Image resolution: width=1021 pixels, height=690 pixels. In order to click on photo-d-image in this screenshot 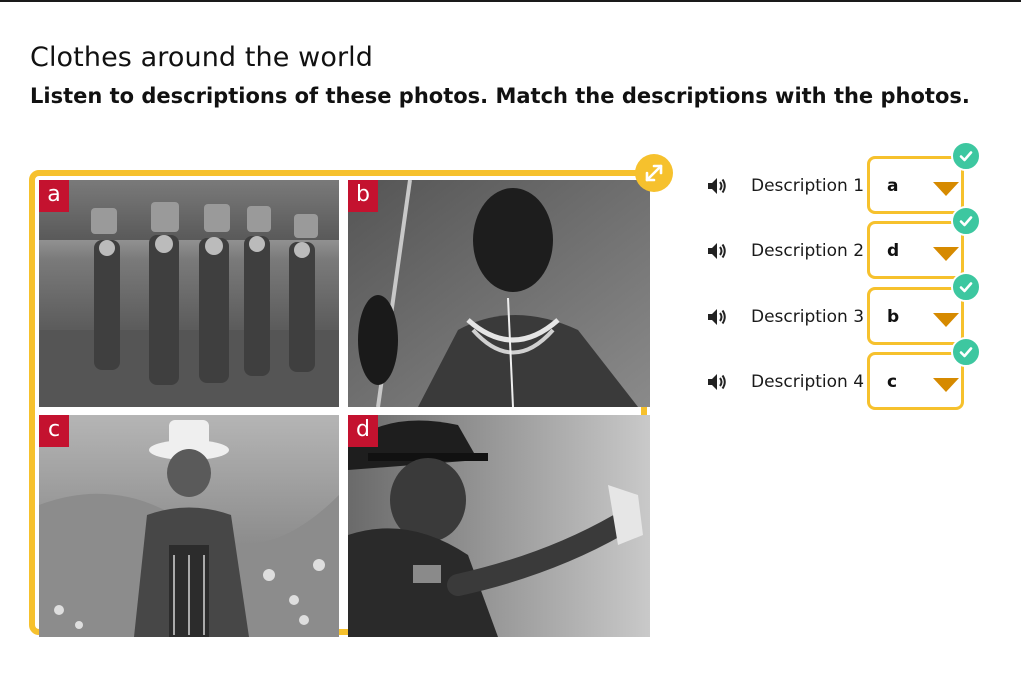, I will do `click(499, 526)`.